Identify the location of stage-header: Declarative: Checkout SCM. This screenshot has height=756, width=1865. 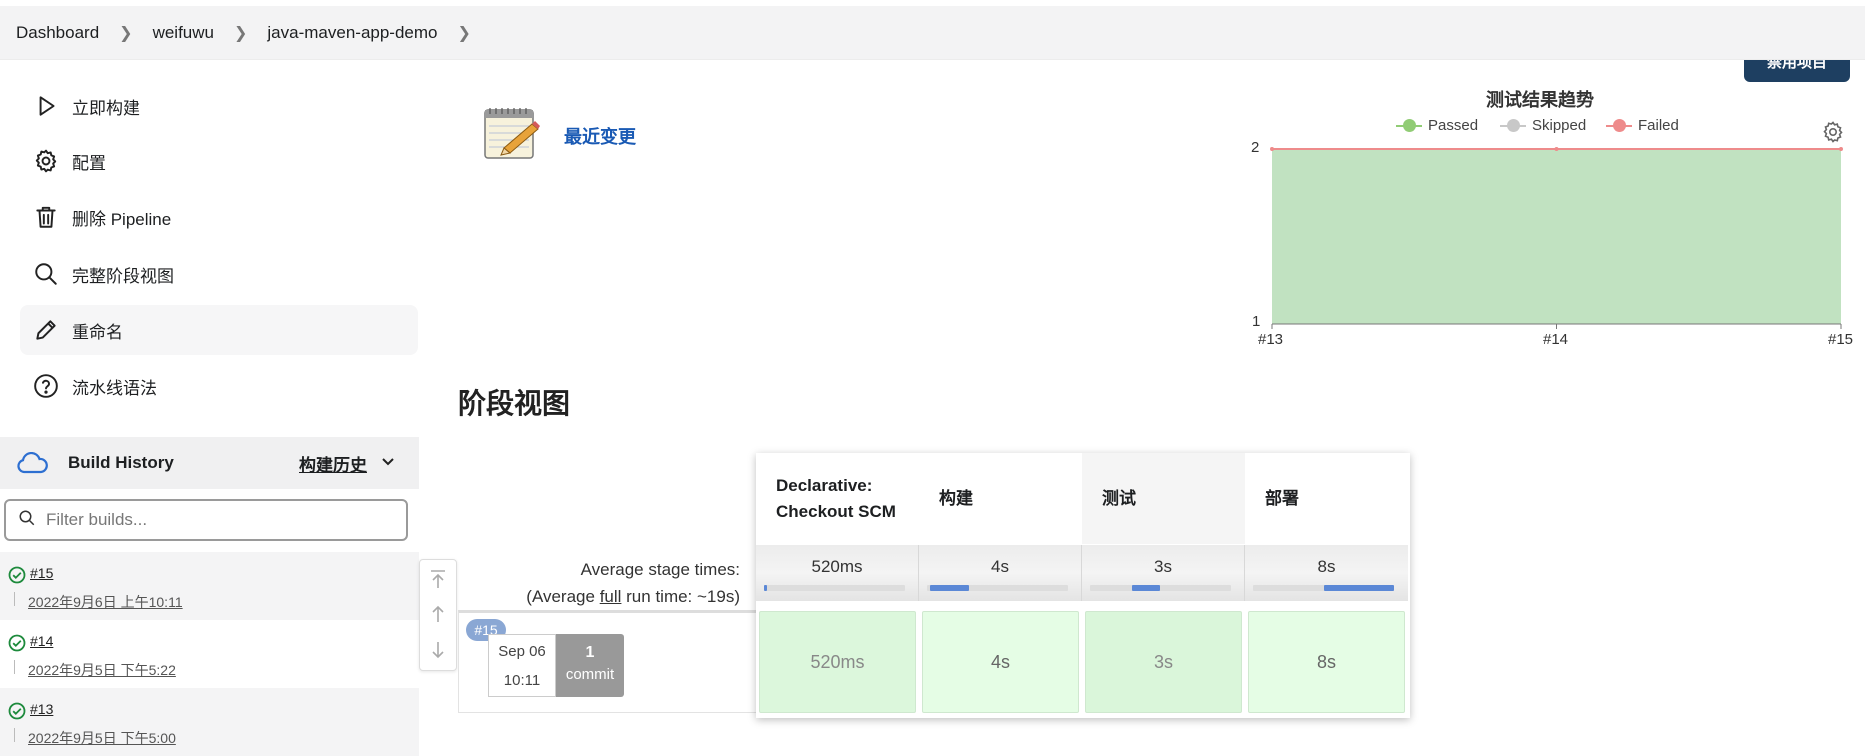
(836, 498).